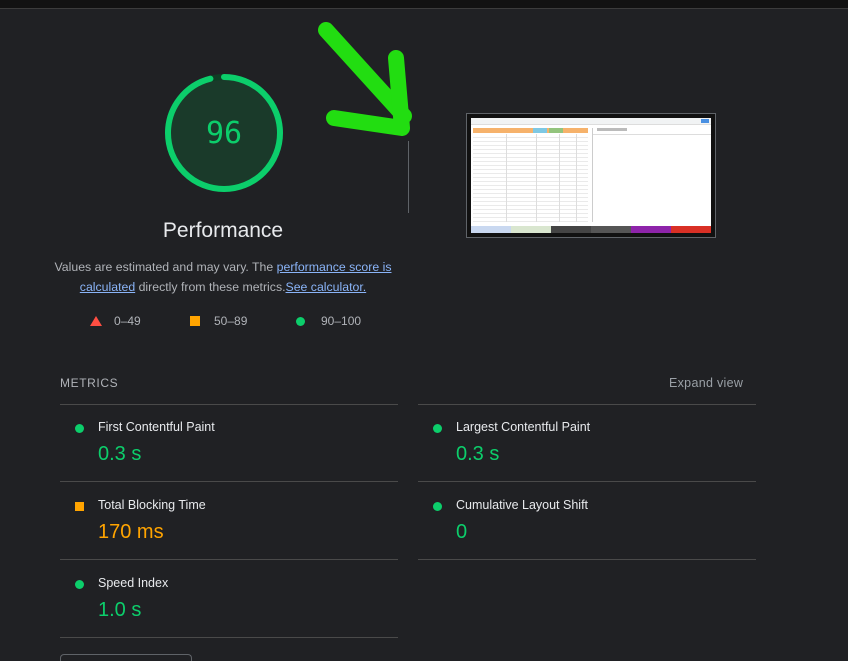 Image resolution: width=848 pixels, height=661 pixels. I want to click on legend-item-pass: 90–100, so click(328, 321).